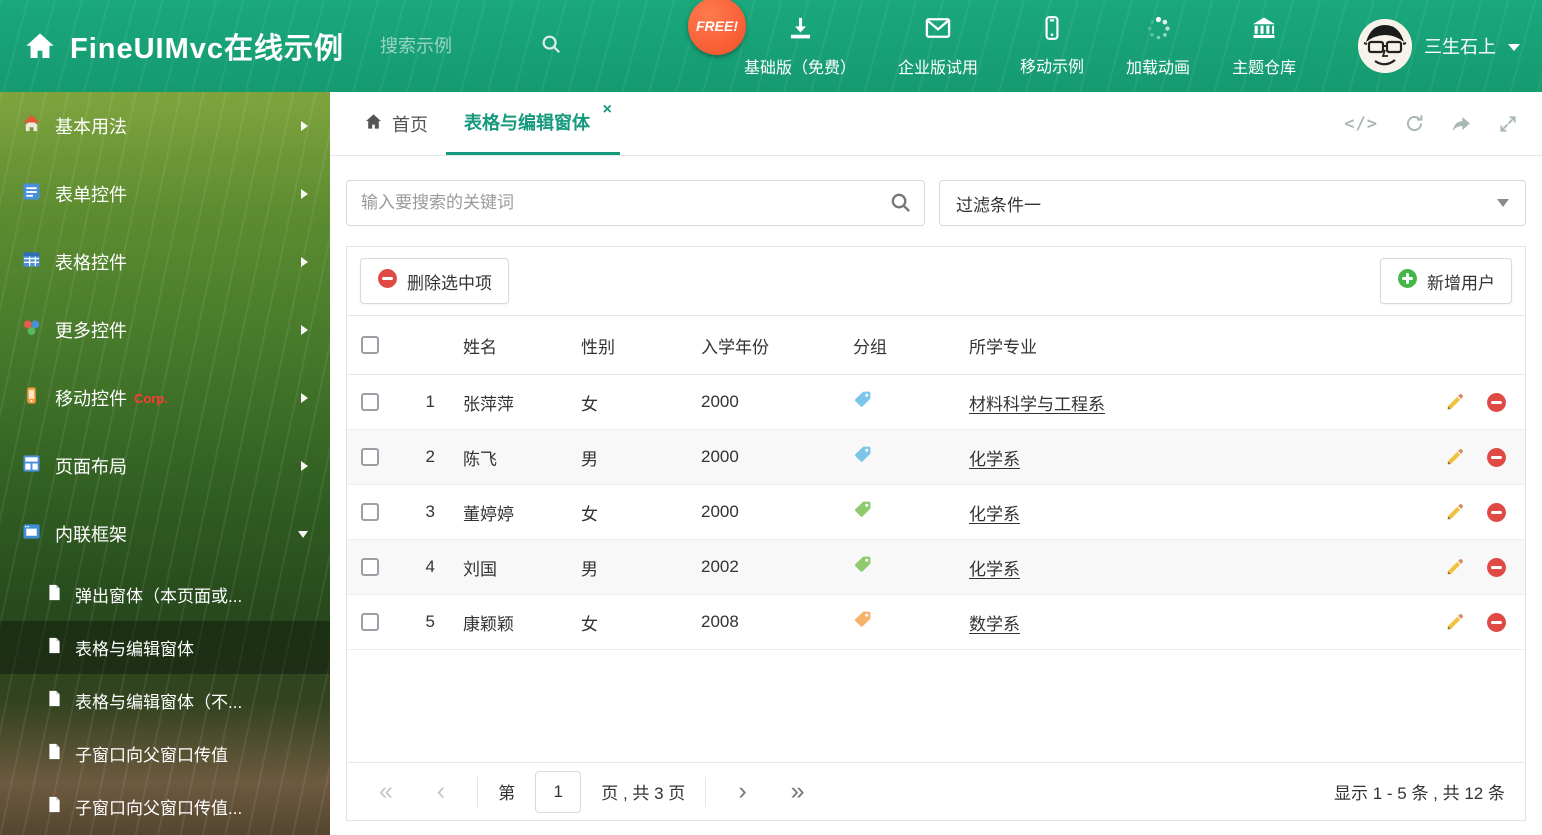  Describe the element at coordinates (938, 46) in the screenshot. I see `nav-item-enterprise-trial: 企业版试用` at that location.